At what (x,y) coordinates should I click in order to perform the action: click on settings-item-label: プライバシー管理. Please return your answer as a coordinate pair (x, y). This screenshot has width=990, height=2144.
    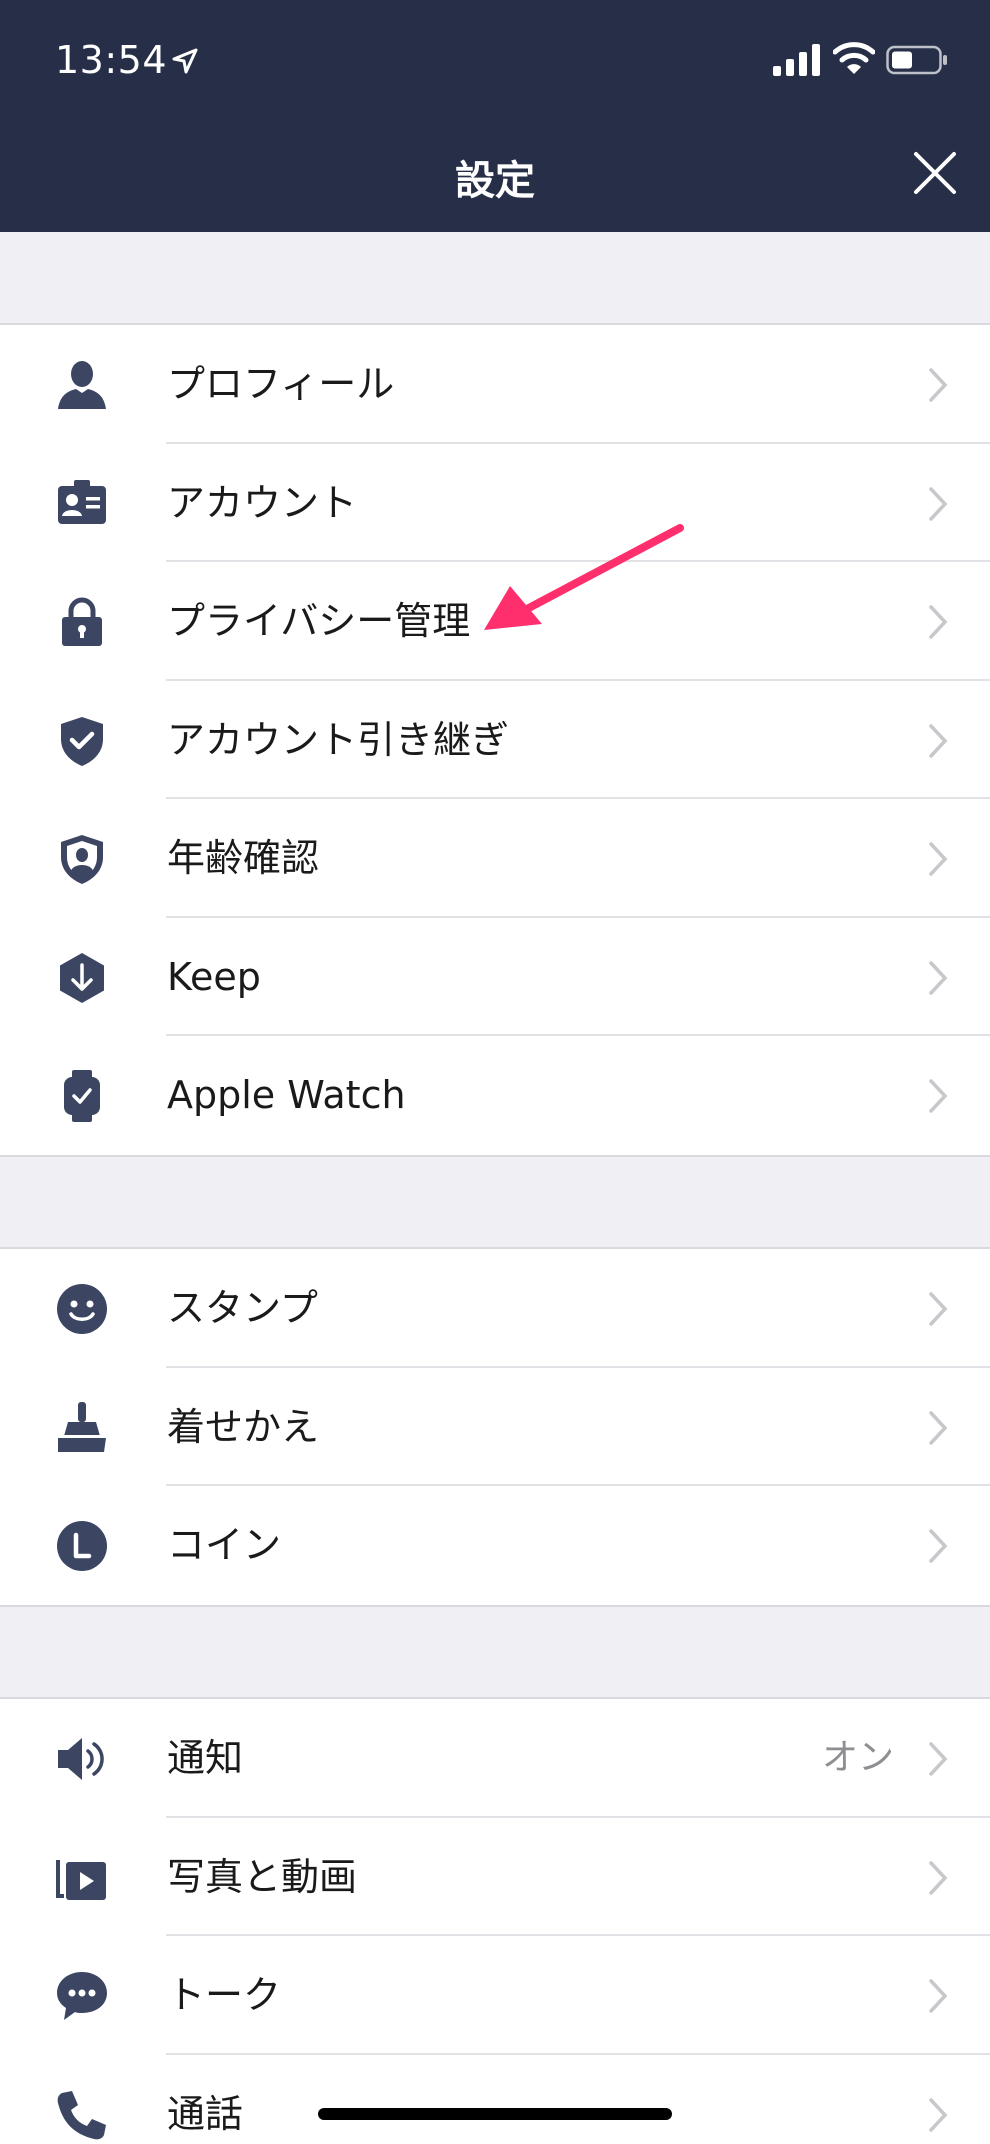
    Looking at the image, I should click on (319, 621).